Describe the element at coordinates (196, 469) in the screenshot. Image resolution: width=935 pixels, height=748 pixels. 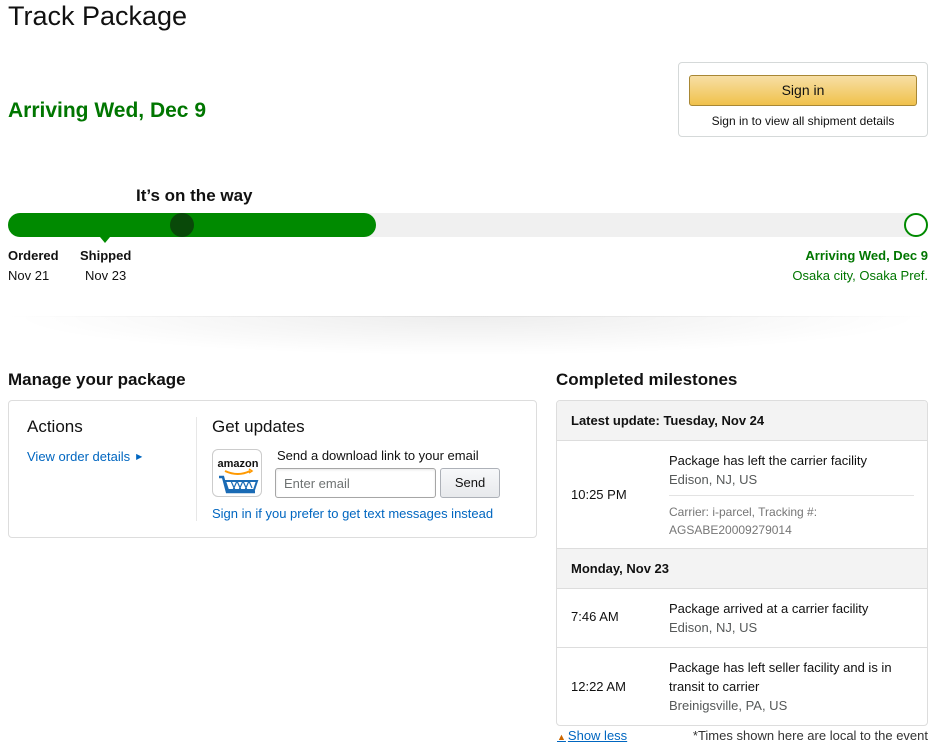
I see `column-divider` at that location.